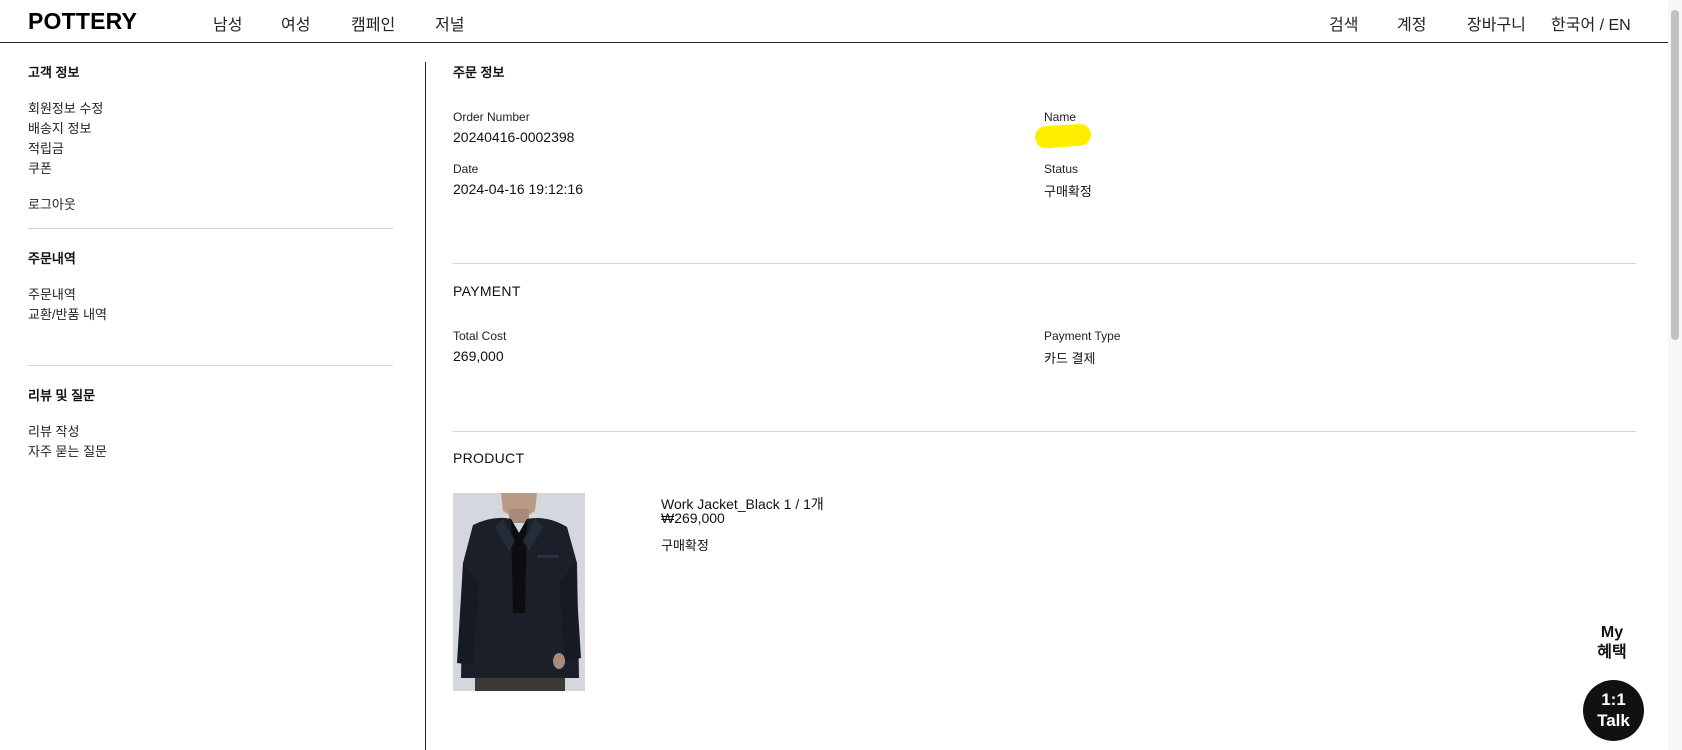 The height and width of the screenshot is (750, 1682). I want to click on product-title: PRODUCT, so click(489, 458).